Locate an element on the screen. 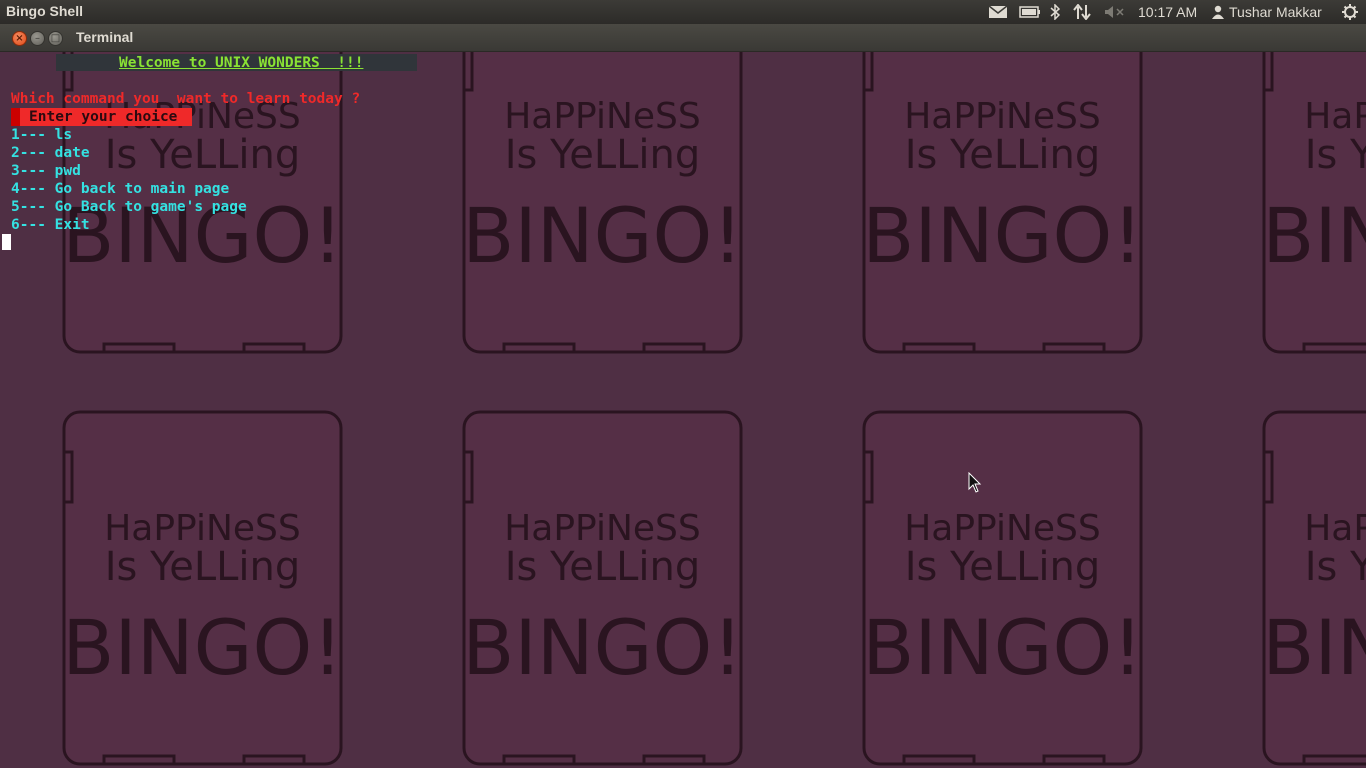  menu-item-date: 2--- date is located at coordinates (50, 153).